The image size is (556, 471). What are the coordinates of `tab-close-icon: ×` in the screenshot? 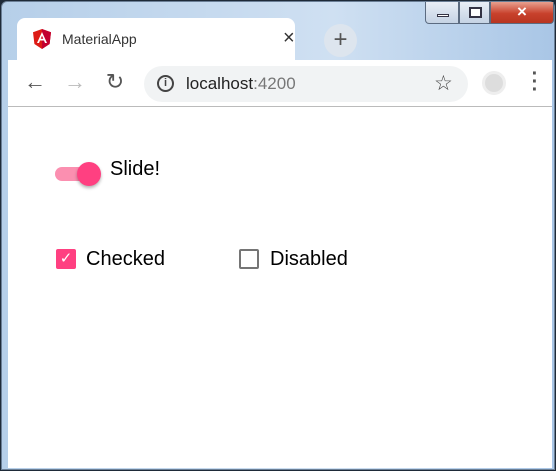 It's located at (289, 38).